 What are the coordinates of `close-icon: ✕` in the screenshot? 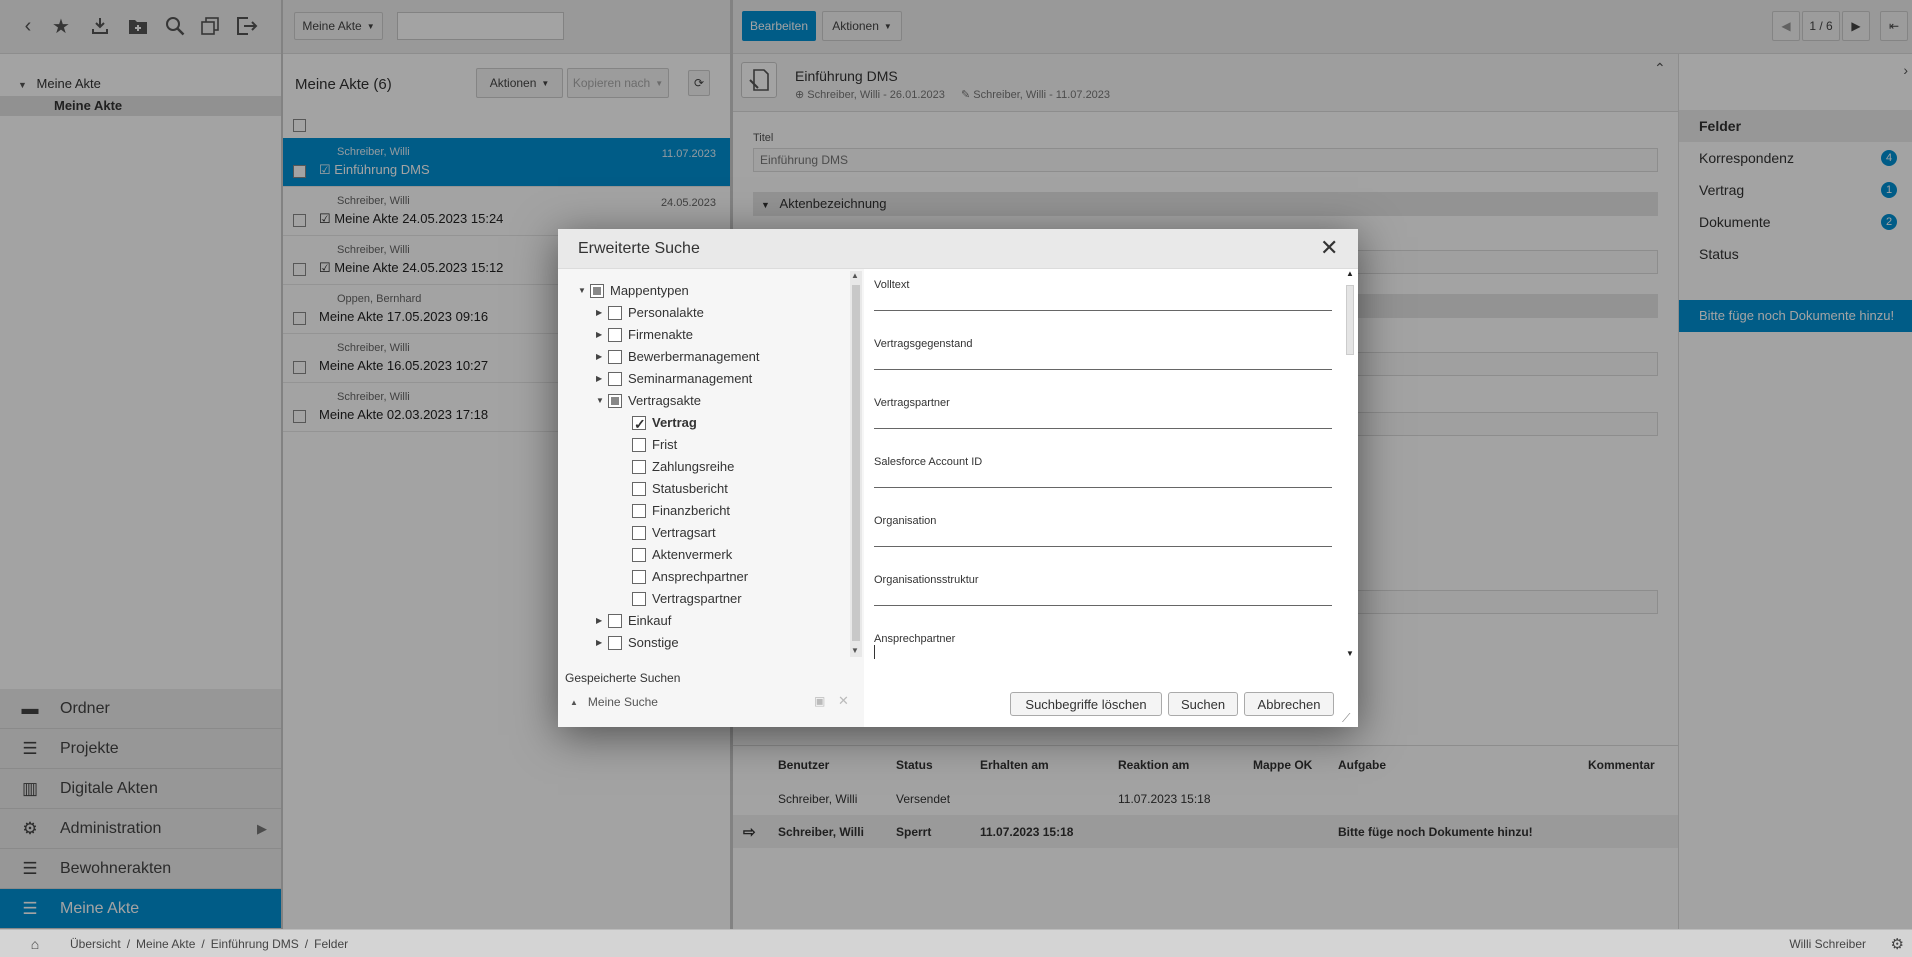 It's located at (1329, 248).